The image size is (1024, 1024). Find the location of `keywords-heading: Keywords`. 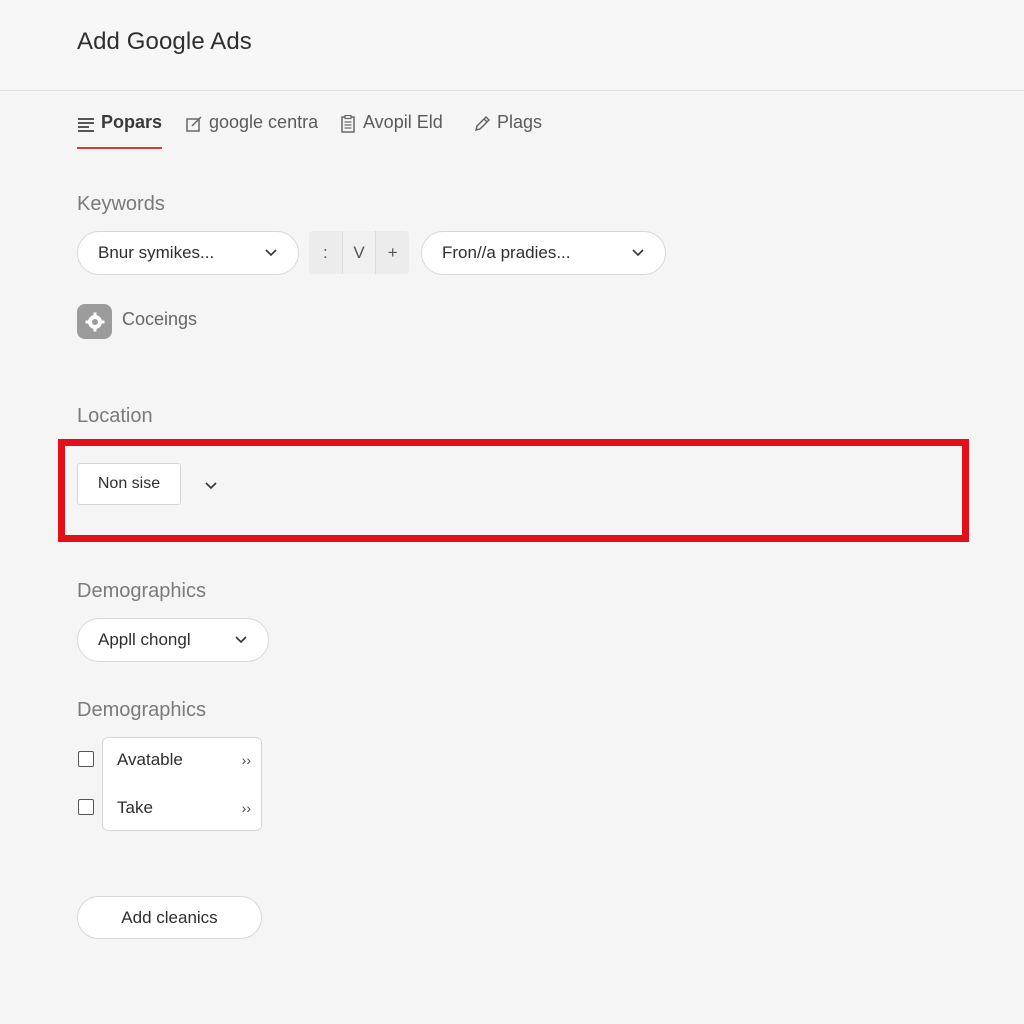

keywords-heading: Keywords is located at coordinates (121, 204).